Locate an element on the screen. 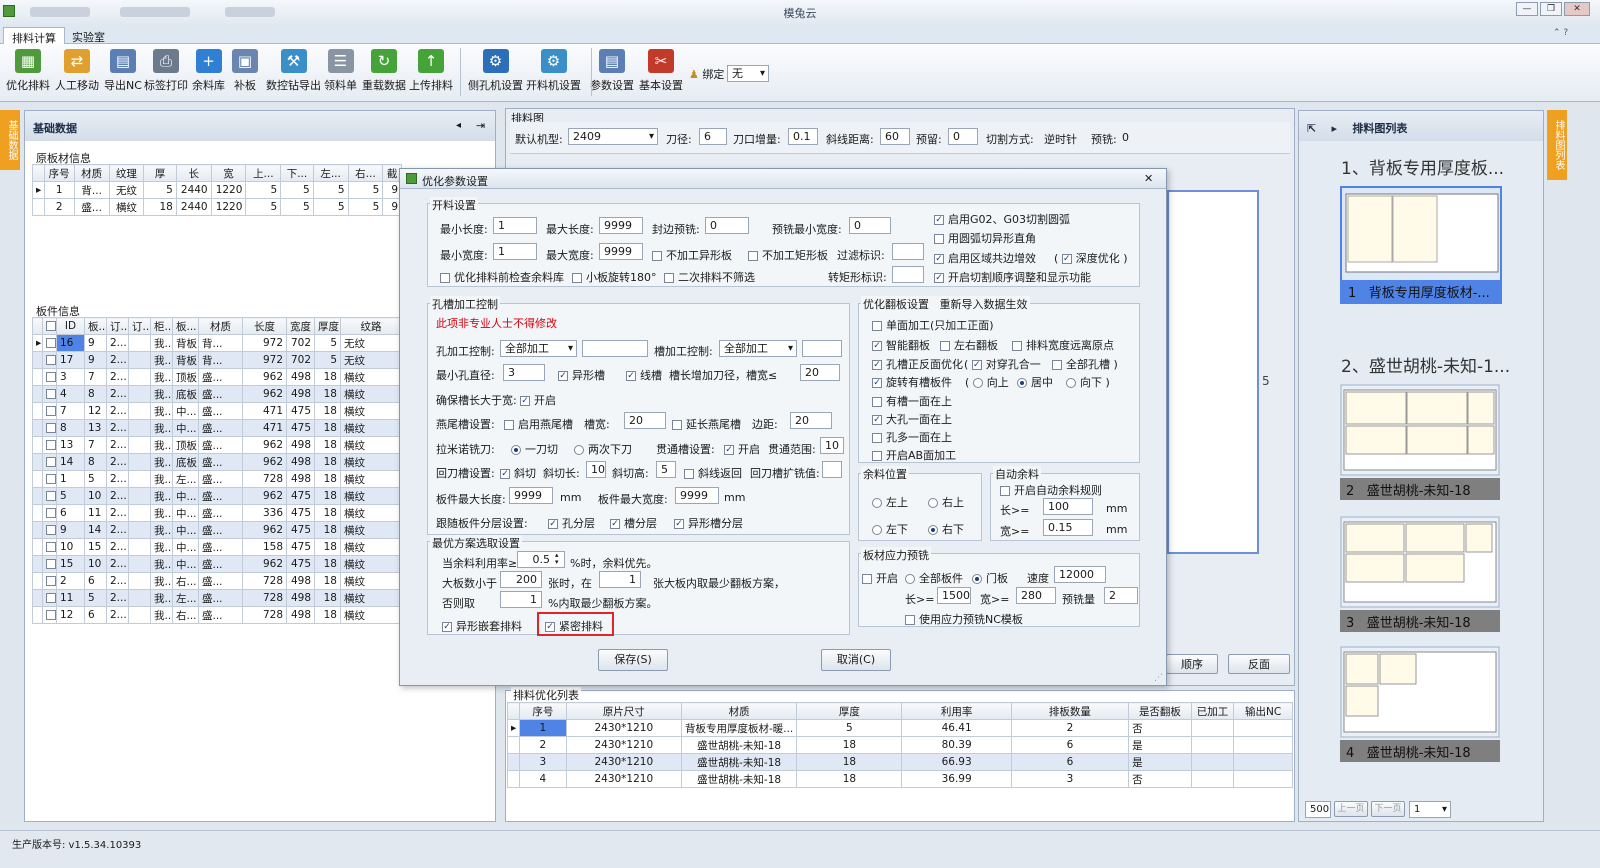 The image size is (1600, 868). prev-page-button: 上一页 is located at coordinates (1351, 809).